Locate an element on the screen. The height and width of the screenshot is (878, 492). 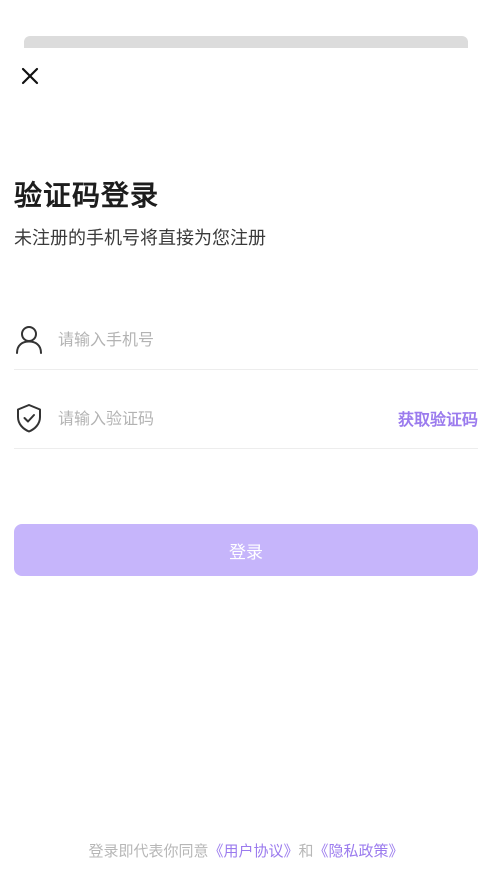
user-icon is located at coordinates (29, 339).